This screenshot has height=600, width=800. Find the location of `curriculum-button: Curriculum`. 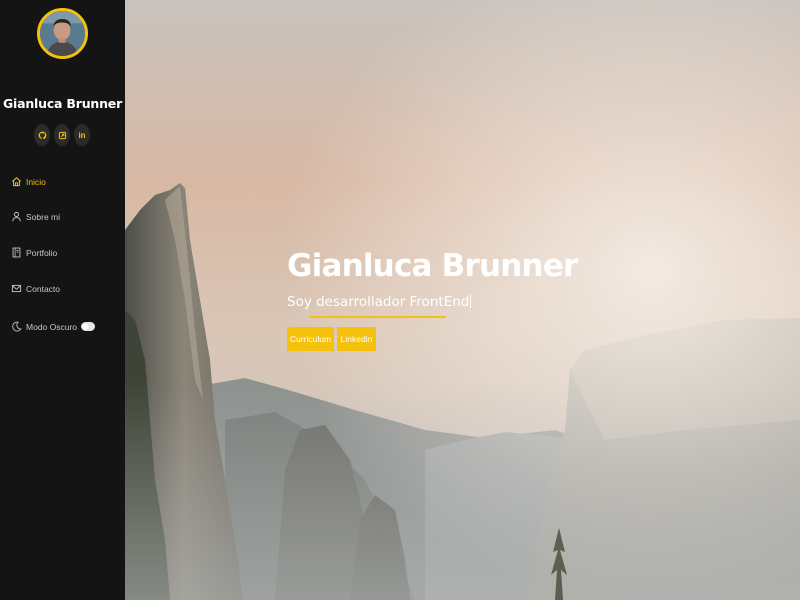

curriculum-button: Curriculum is located at coordinates (310, 339).